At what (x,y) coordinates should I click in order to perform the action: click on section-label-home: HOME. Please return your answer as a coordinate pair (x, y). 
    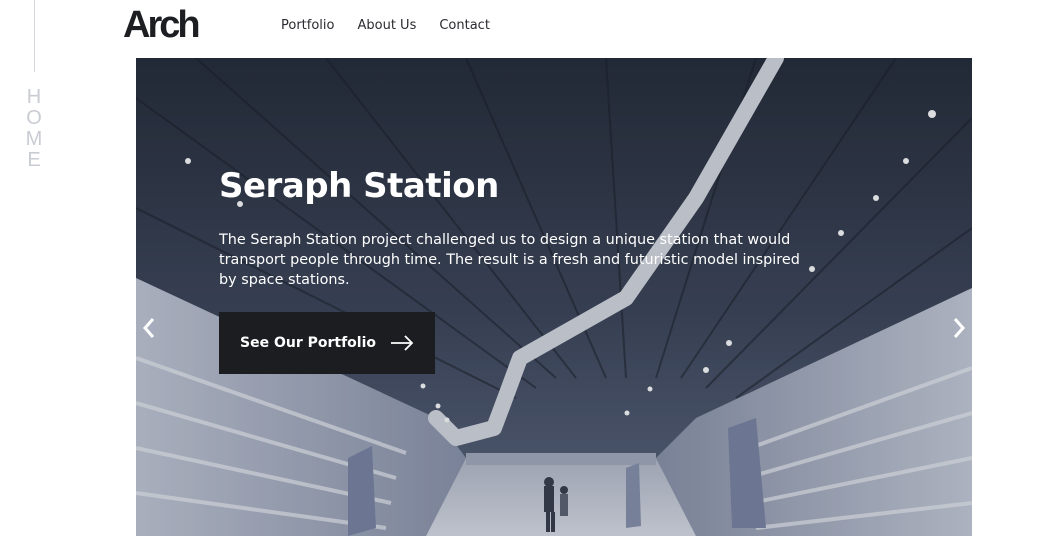
    Looking at the image, I should click on (34, 128).